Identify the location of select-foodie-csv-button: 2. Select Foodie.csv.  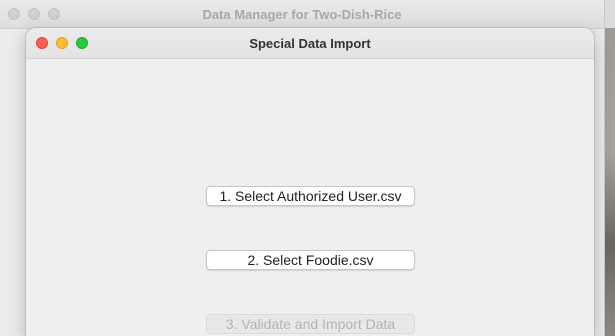
(310, 260).